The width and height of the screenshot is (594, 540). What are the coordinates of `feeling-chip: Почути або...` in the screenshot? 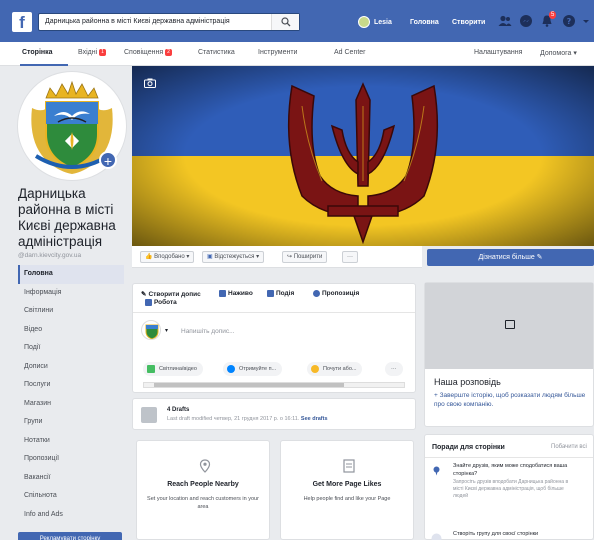 It's located at (335, 369).